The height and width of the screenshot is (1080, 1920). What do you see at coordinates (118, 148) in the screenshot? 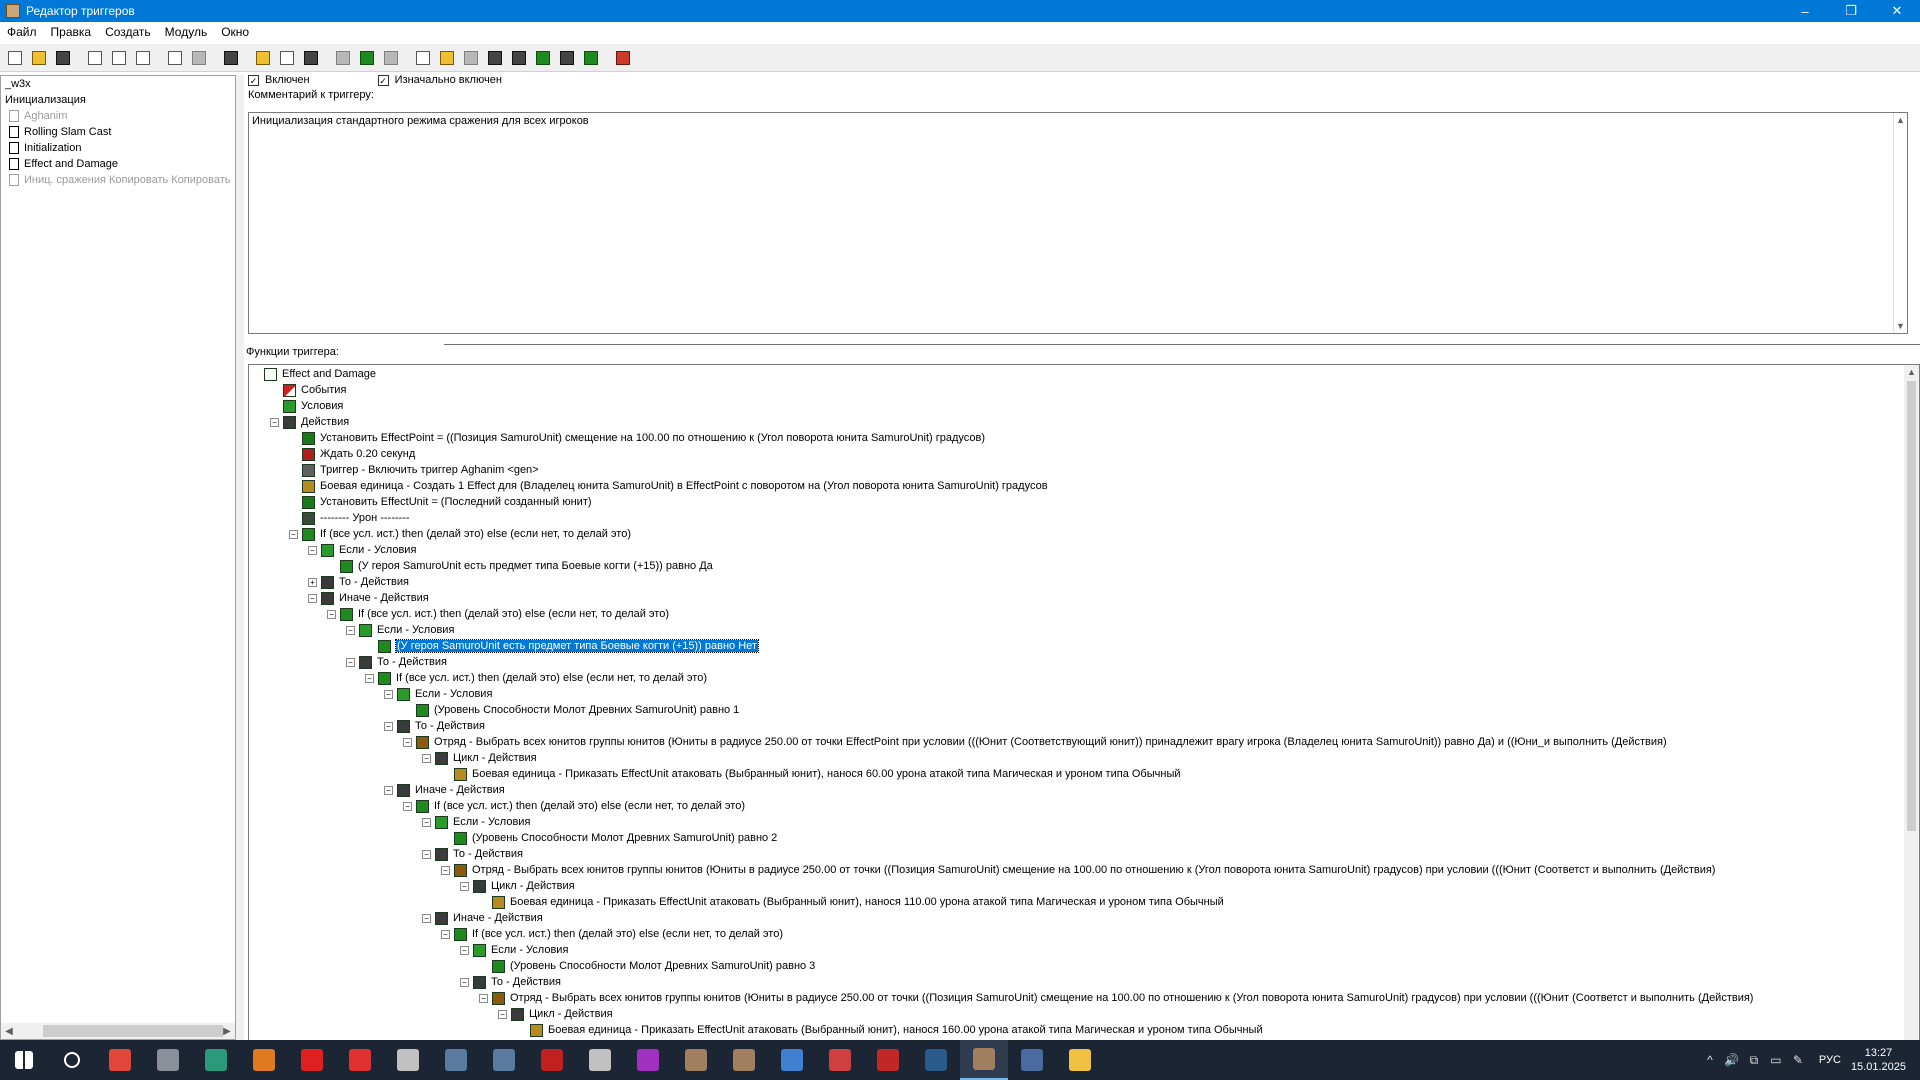
I see `trigger-item-initialization: Initialization` at bounding box center [118, 148].